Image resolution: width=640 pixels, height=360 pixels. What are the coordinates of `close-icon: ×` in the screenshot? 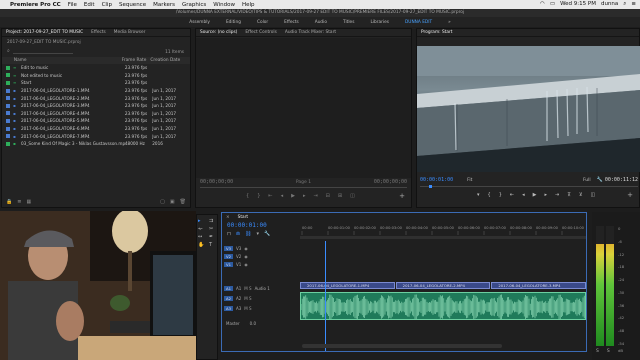 It's located at (228, 217).